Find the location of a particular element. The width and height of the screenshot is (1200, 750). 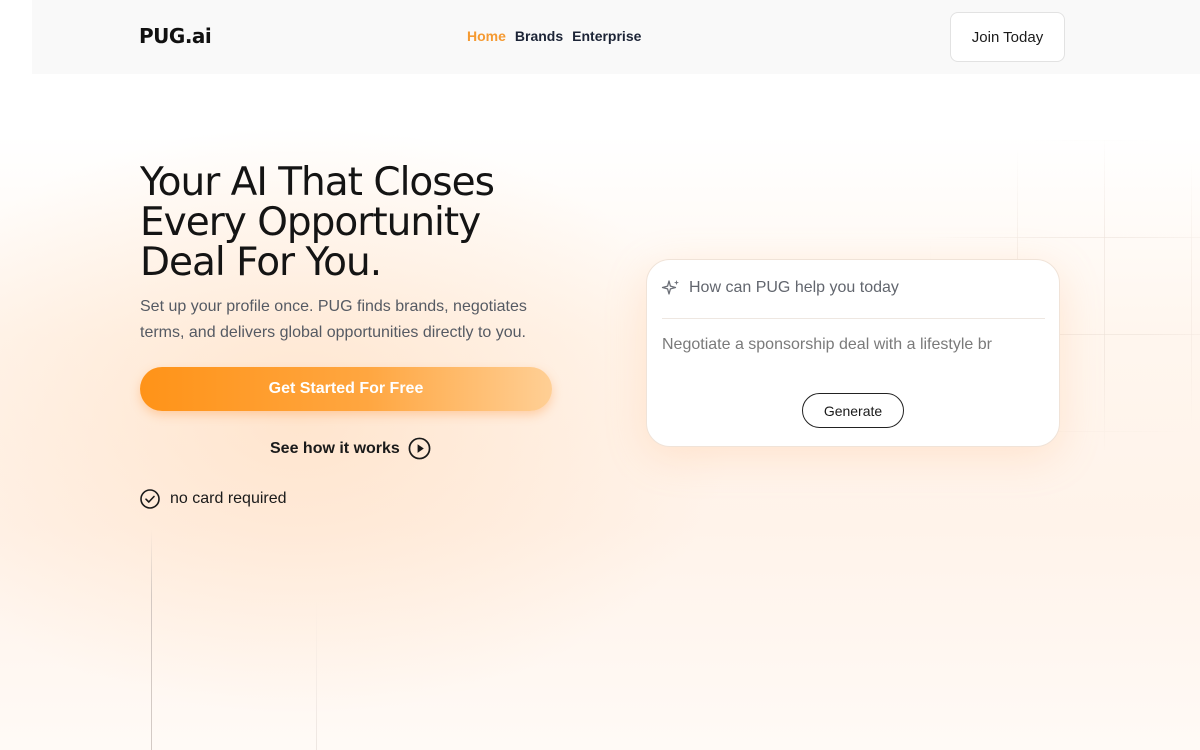

divider is located at coordinates (853, 318).